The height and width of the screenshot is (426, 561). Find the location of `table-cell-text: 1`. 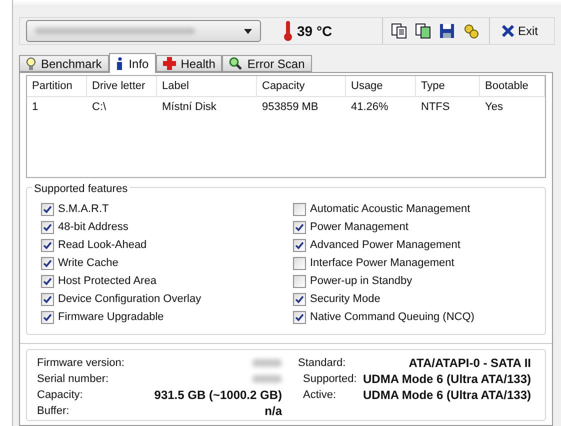

table-cell-text: 1 is located at coordinates (35, 107).